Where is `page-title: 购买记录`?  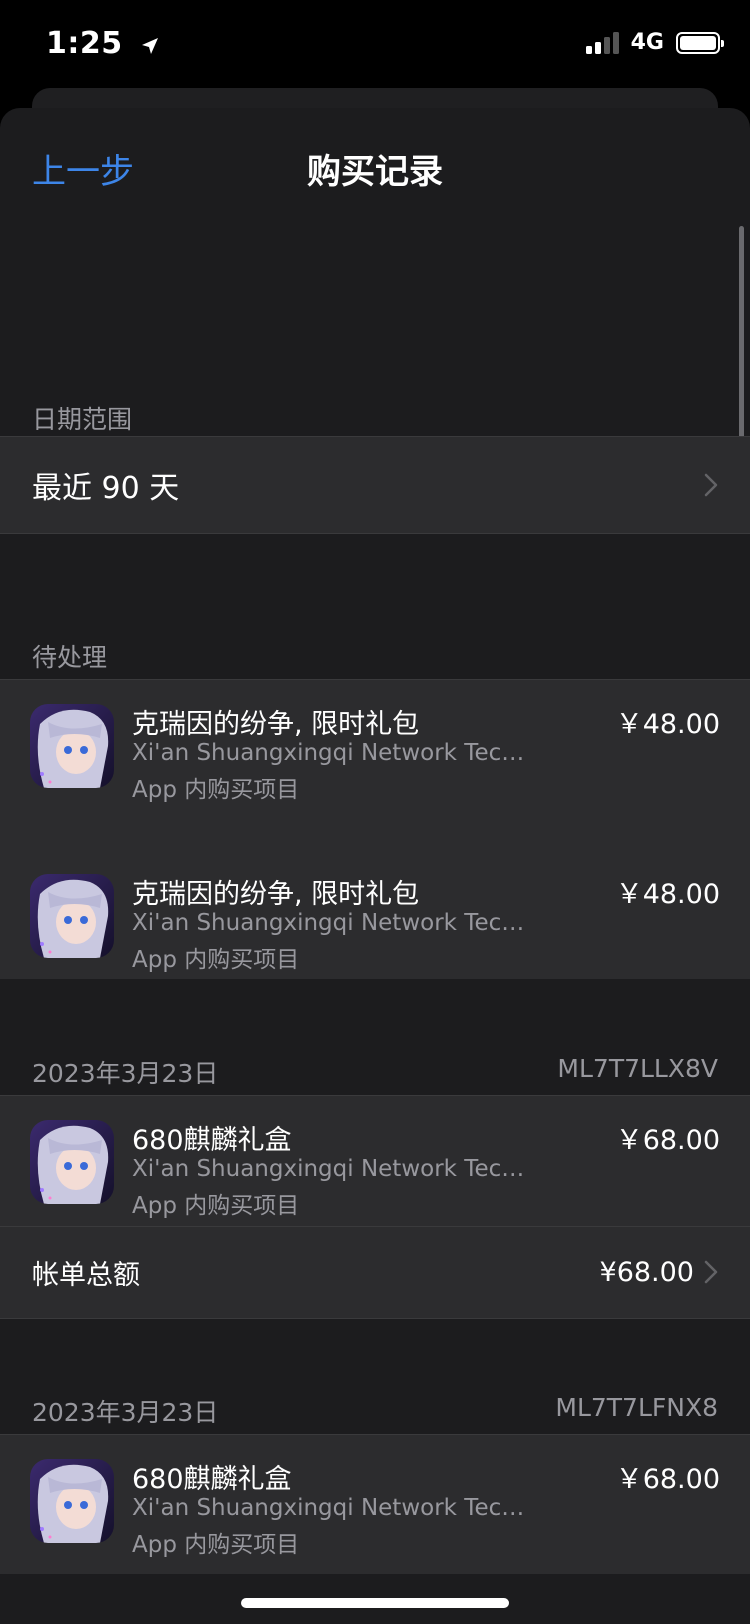
page-title: 购买记录 is located at coordinates (375, 172).